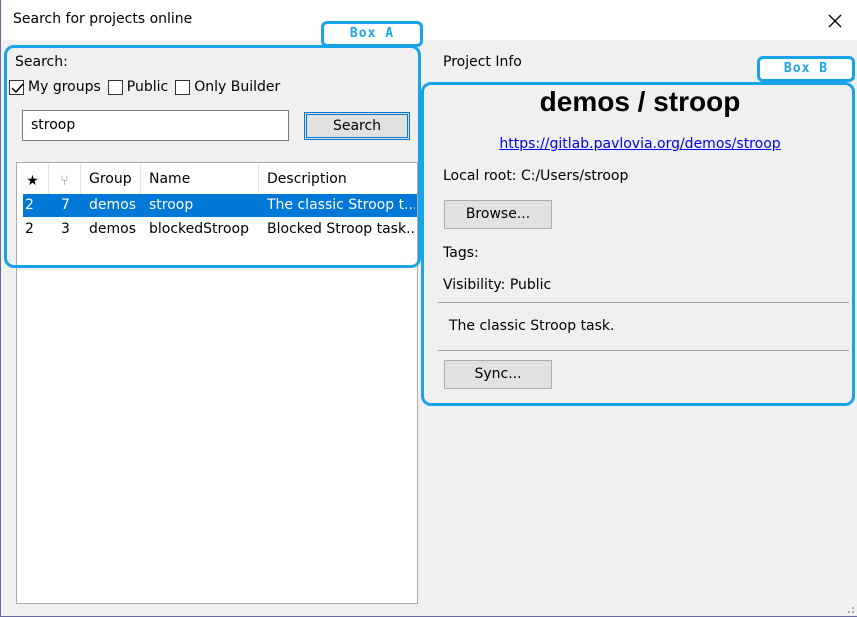  Describe the element at coordinates (806, 69) in the screenshot. I see `box-b-label: Box B` at that location.